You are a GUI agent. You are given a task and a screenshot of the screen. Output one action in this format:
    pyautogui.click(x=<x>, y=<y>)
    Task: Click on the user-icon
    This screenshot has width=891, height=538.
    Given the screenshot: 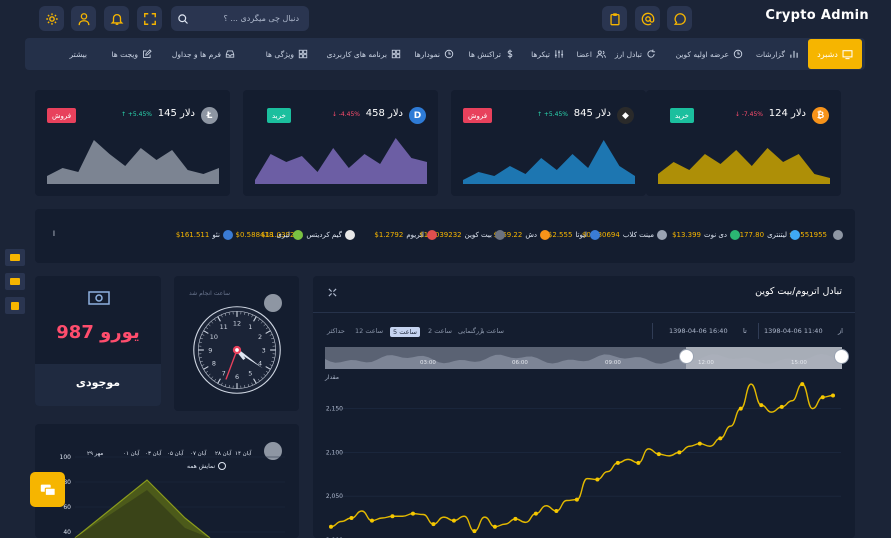 What is the action you would take?
    pyautogui.click(x=83, y=18)
    